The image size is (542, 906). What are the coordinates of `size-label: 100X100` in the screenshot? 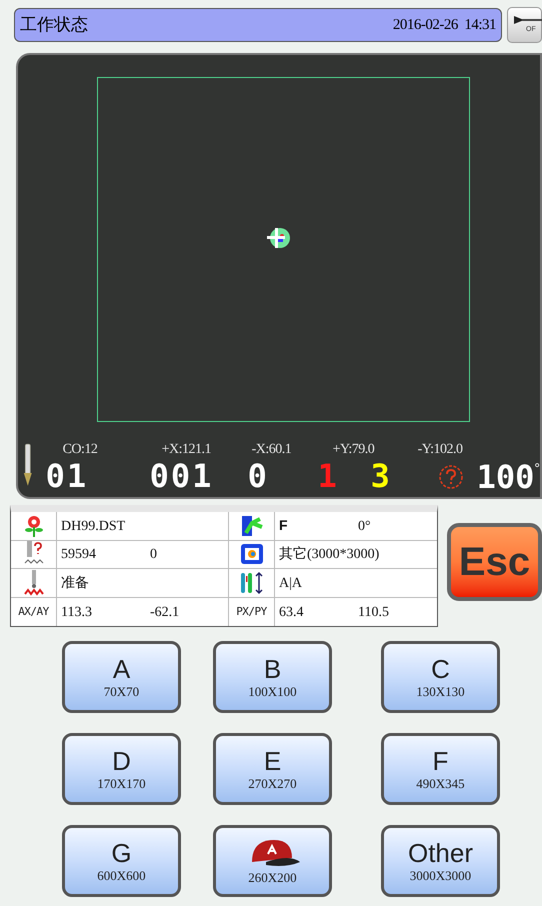 It's located at (272, 691).